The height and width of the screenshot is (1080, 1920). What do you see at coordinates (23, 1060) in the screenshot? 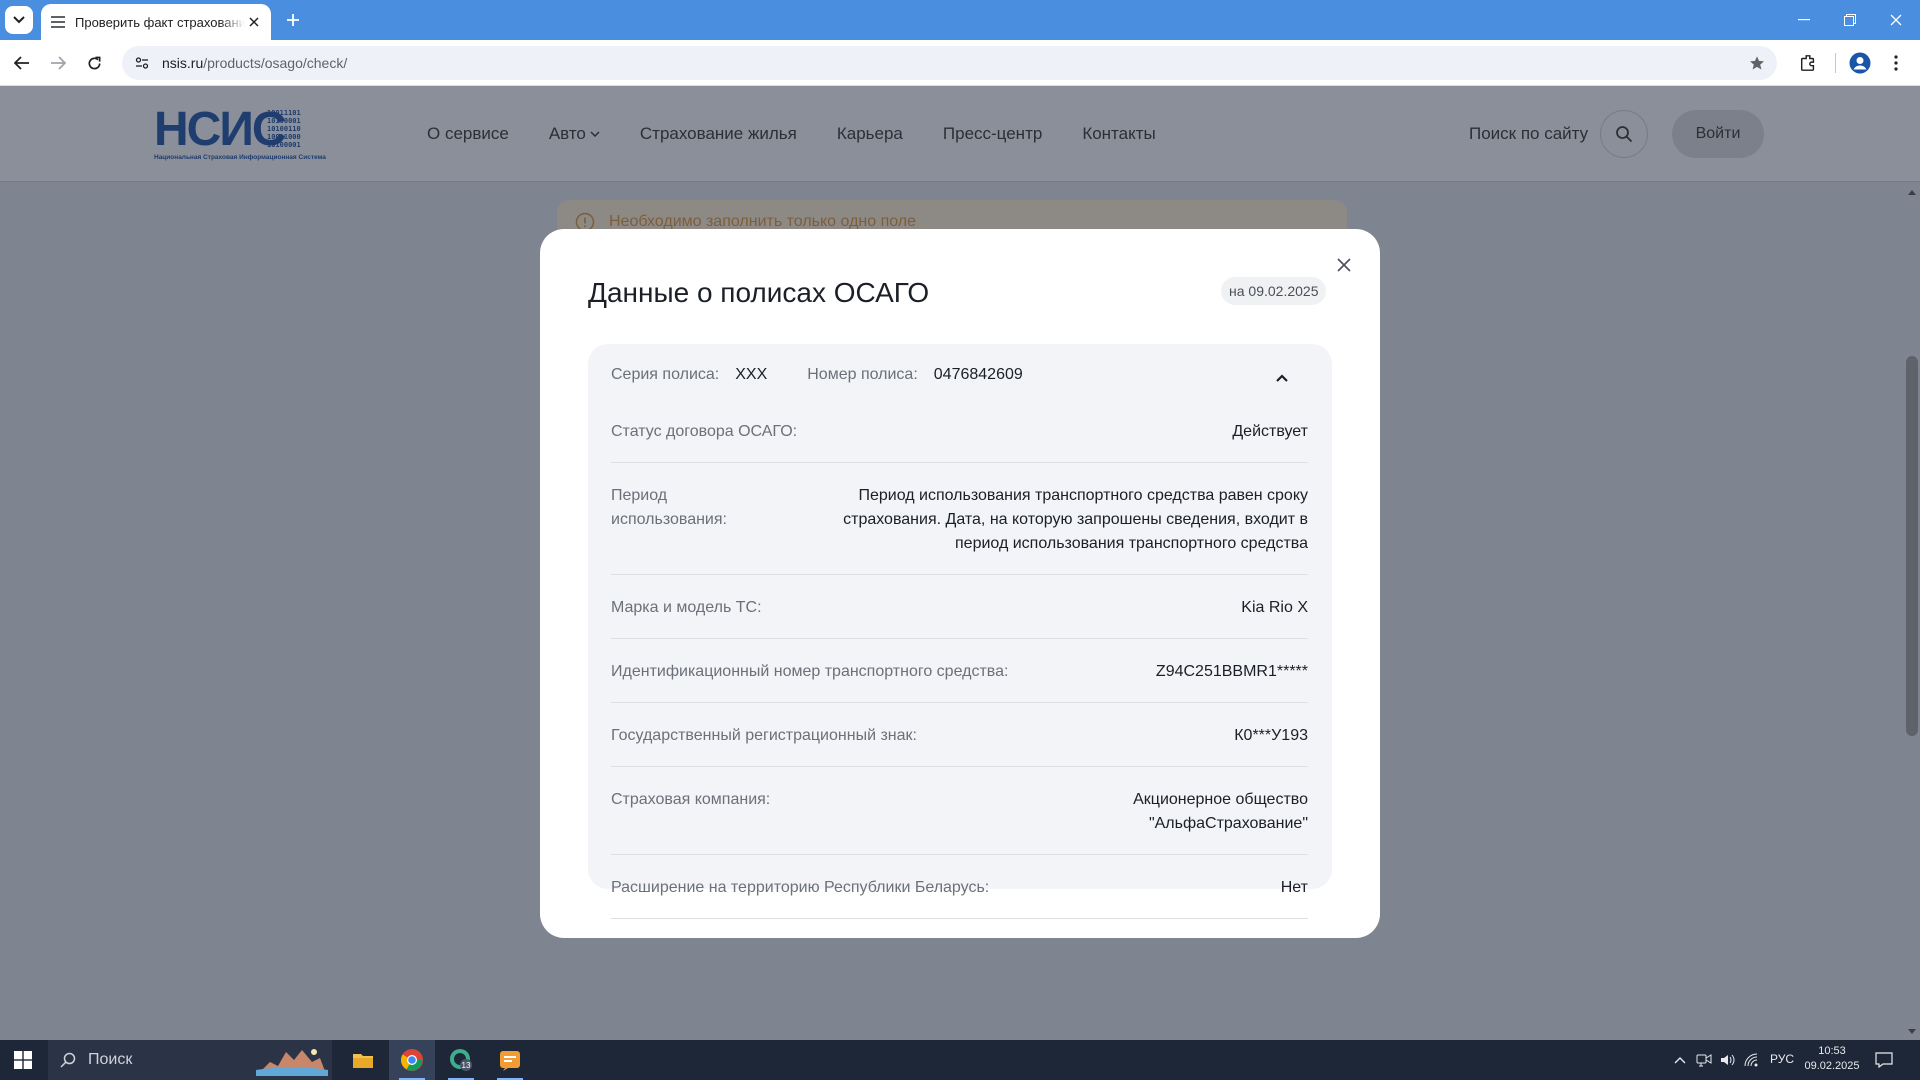
I see `windows-start-icon` at bounding box center [23, 1060].